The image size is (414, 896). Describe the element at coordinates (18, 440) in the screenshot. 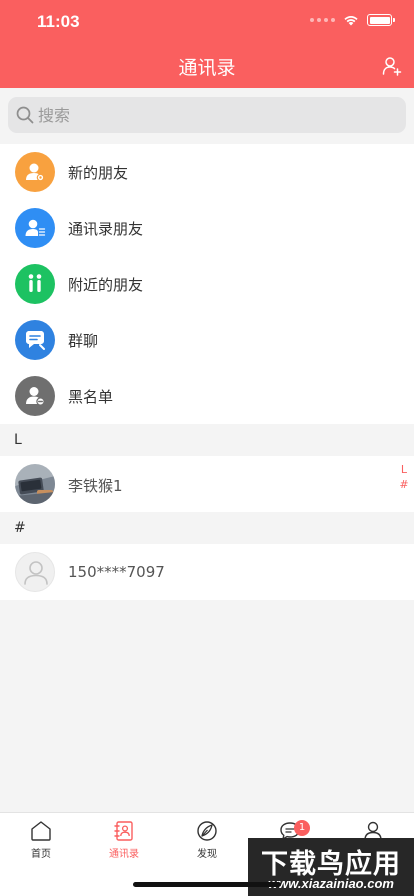

I see `section-letter: L` at that location.